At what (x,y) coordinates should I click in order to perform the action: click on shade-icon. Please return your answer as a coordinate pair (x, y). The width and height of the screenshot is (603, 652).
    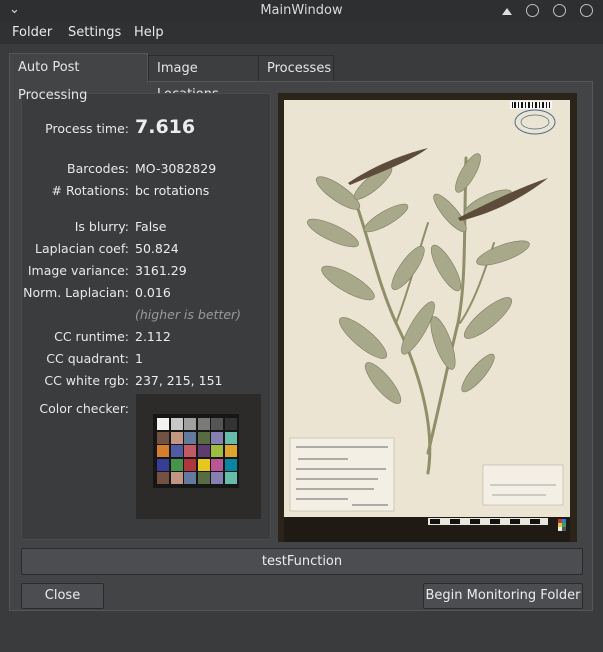
    Looking at the image, I should click on (507, 11).